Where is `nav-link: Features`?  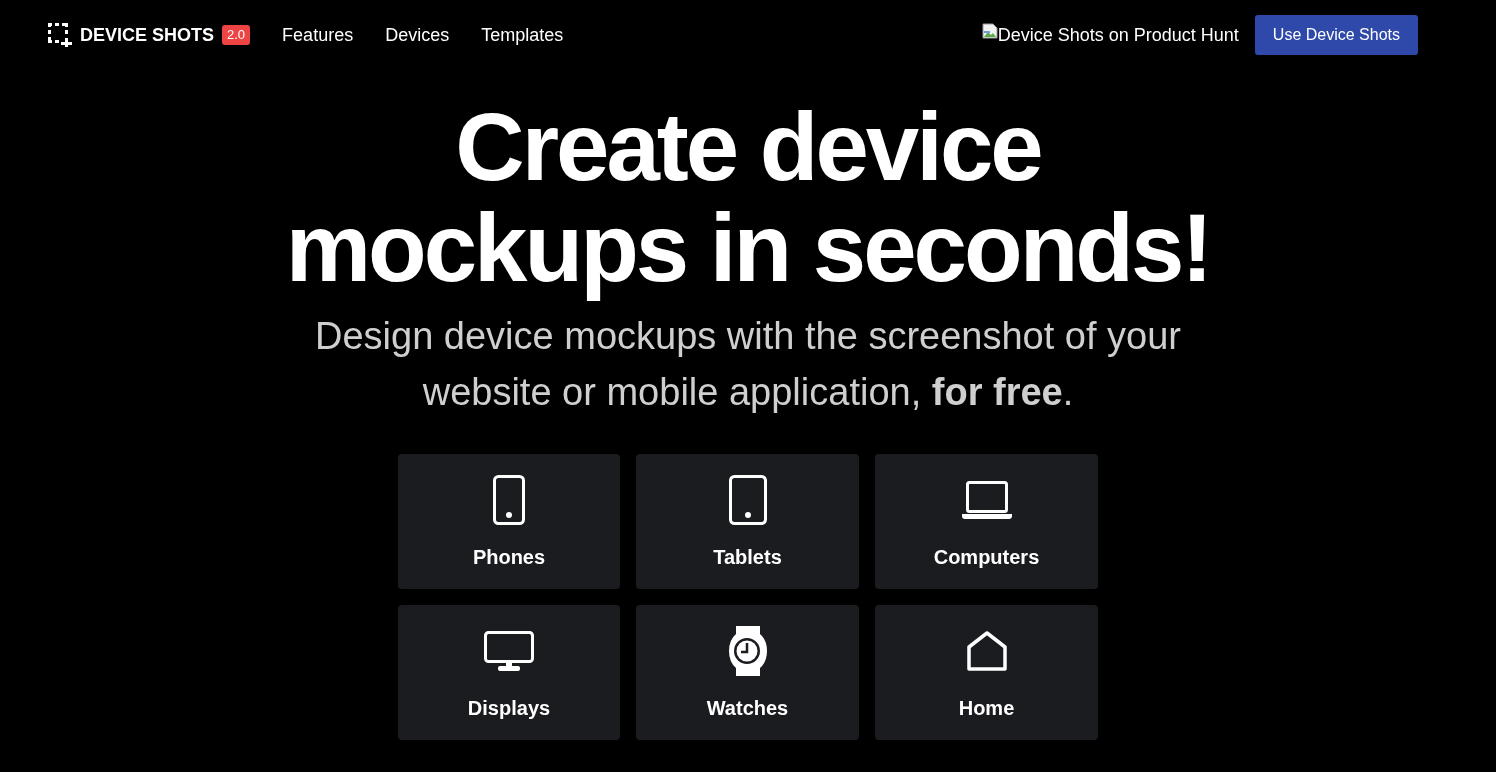 nav-link: Features is located at coordinates (318, 35).